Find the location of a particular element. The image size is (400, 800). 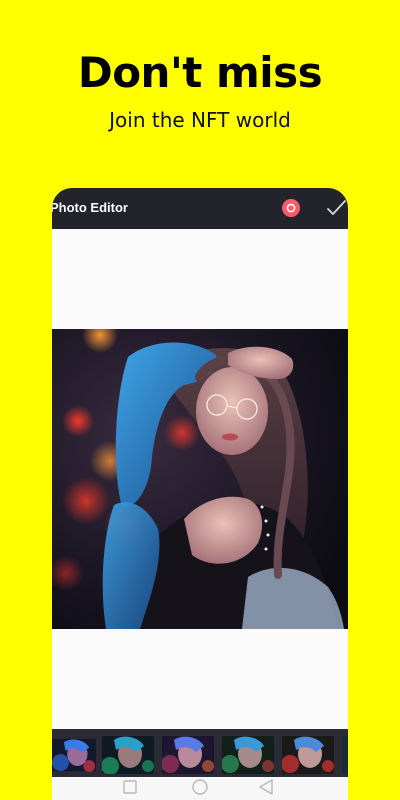

app-title: Photo Editor is located at coordinates (90, 207).